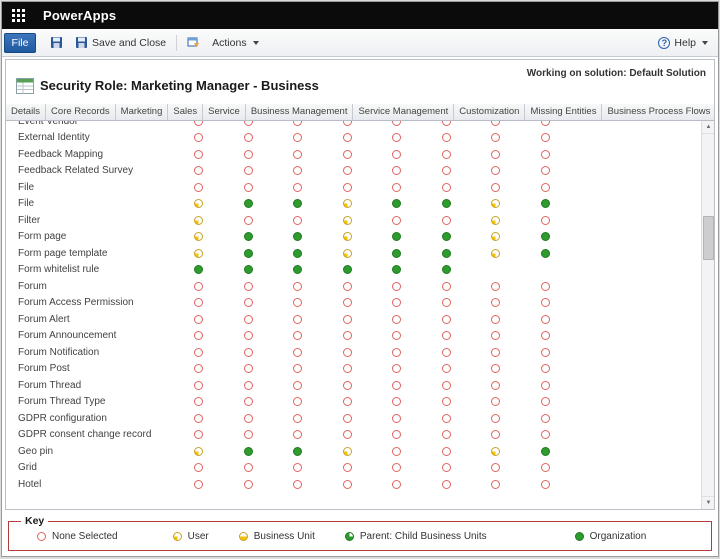 The width and height of the screenshot is (720, 559). I want to click on publish-button, so click(193, 42).